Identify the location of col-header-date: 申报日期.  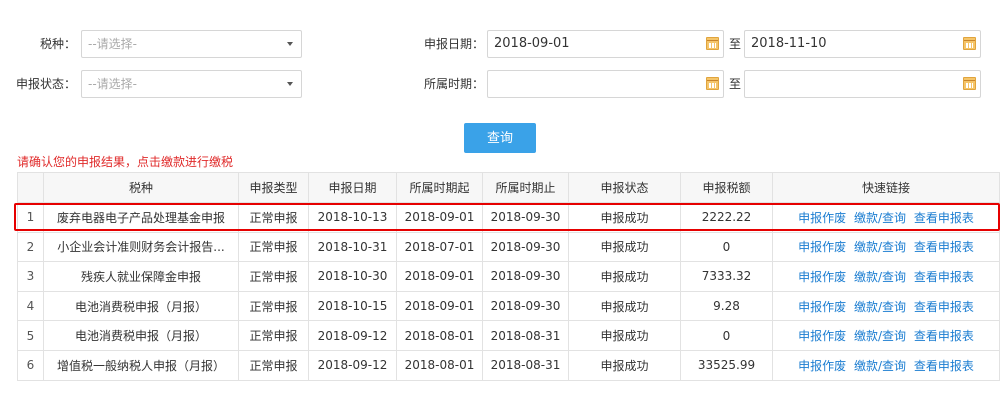
(352, 187).